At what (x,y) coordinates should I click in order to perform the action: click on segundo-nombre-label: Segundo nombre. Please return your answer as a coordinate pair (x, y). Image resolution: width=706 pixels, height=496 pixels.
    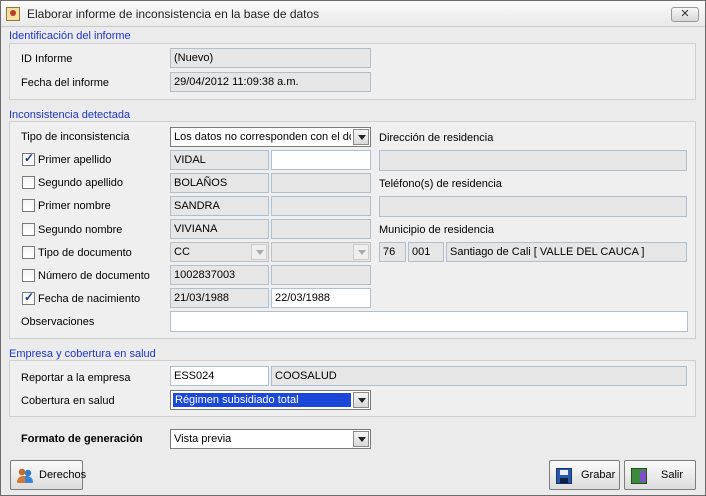
    Looking at the image, I should click on (80, 230).